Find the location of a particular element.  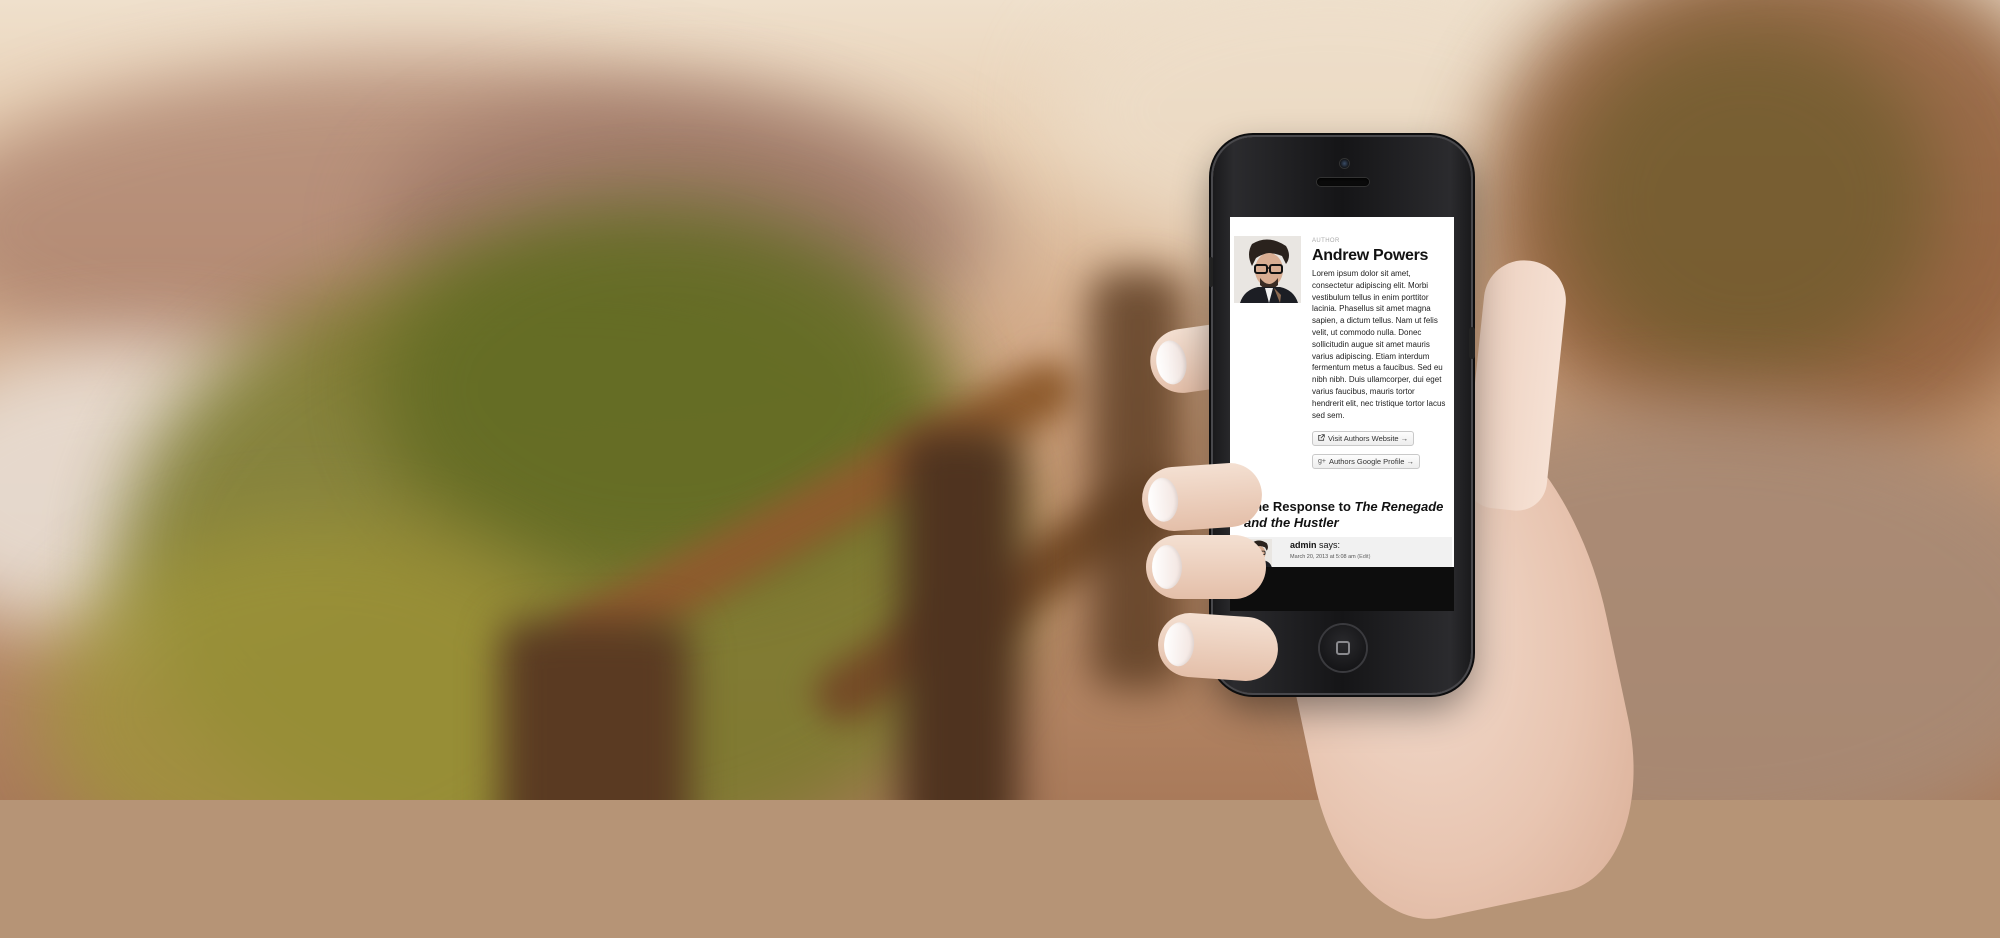

home-square-icon is located at coordinates (1343, 648).